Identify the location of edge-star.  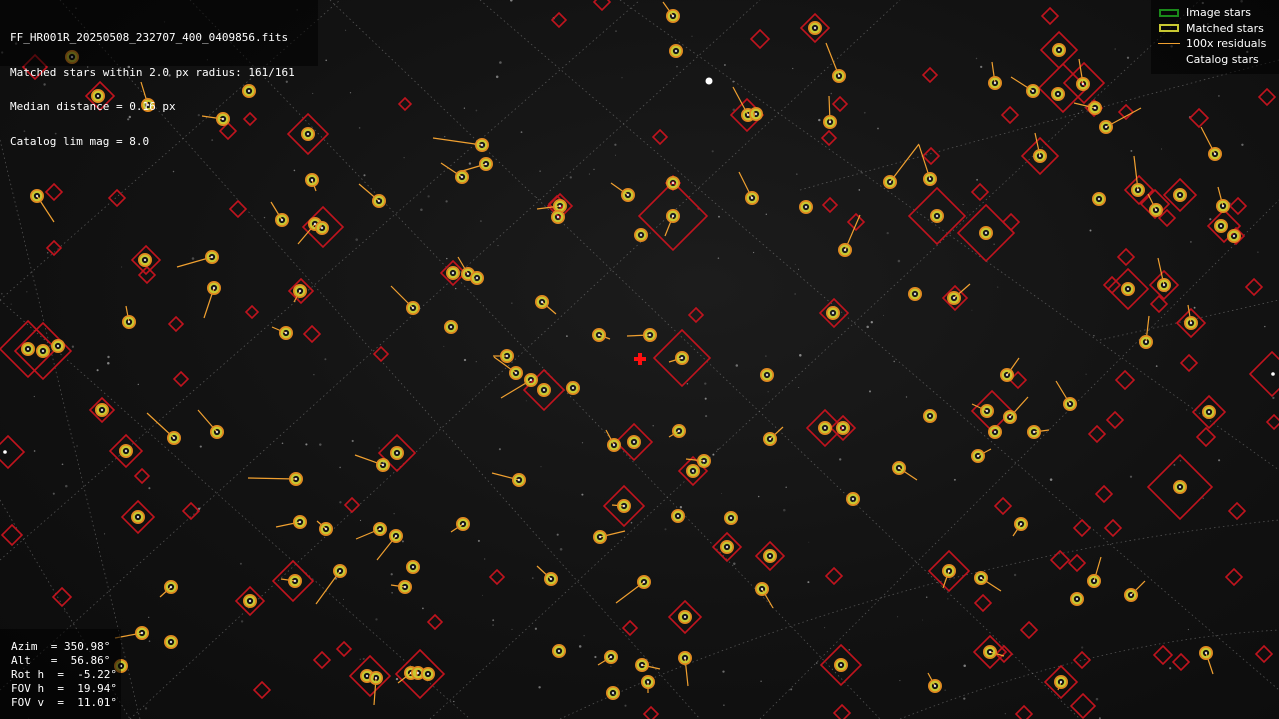
(1273, 374).